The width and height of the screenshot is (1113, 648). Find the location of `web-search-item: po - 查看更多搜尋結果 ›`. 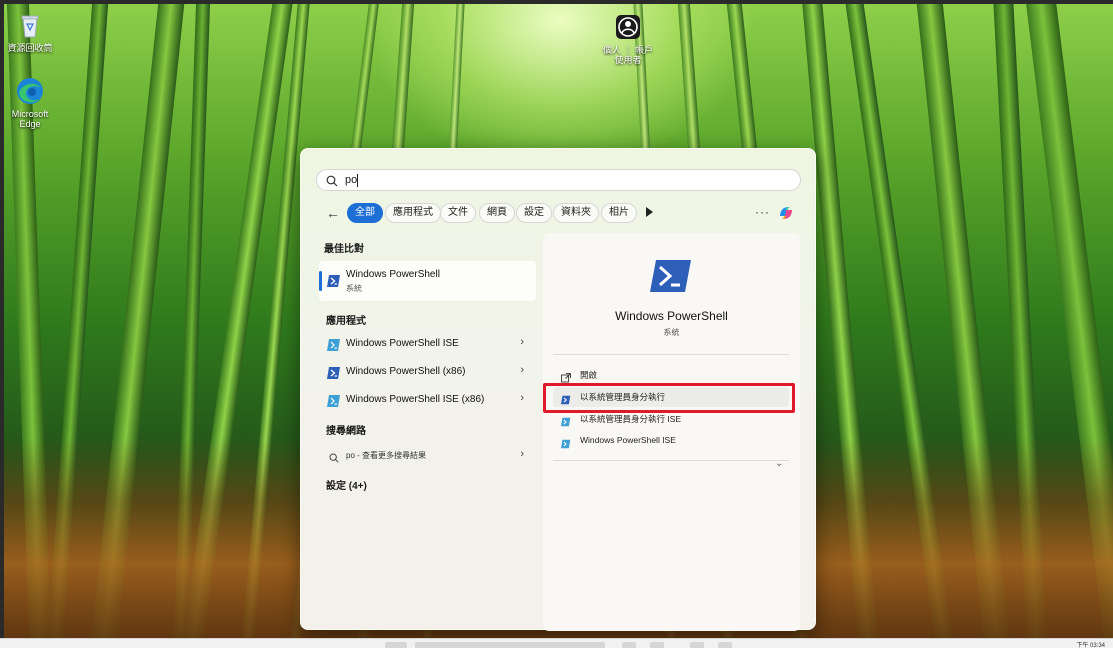

web-search-item: po - 查看更多搜尋結果 › is located at coordinates (427, 456).